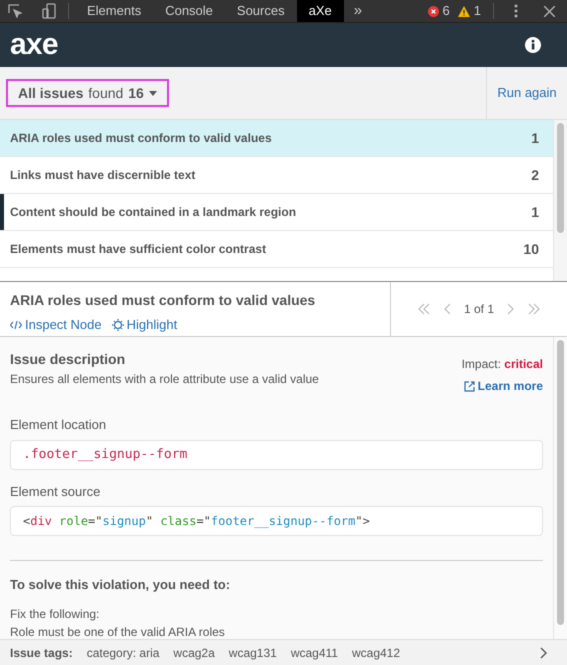 This screenshot has height=665, width=567. What do you see at coordinates (252, 653) in the screenshot?
I see `issue-tag: wcag131` at bounding box center [252, 653].